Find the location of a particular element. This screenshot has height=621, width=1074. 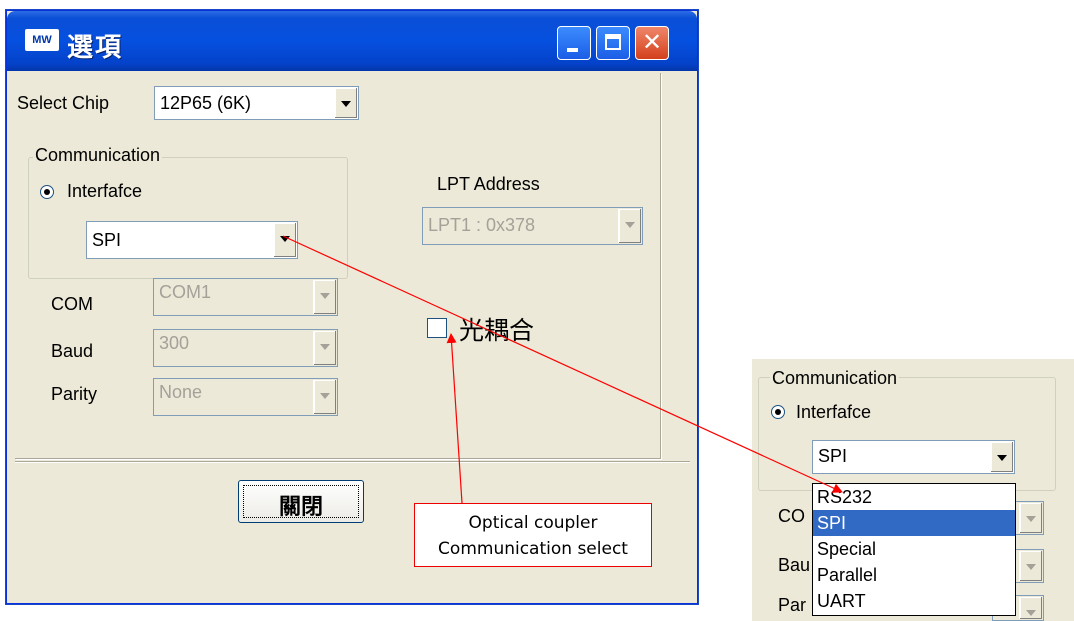

arrow-to-optical-checkbox is located at coordinates (454, 418).